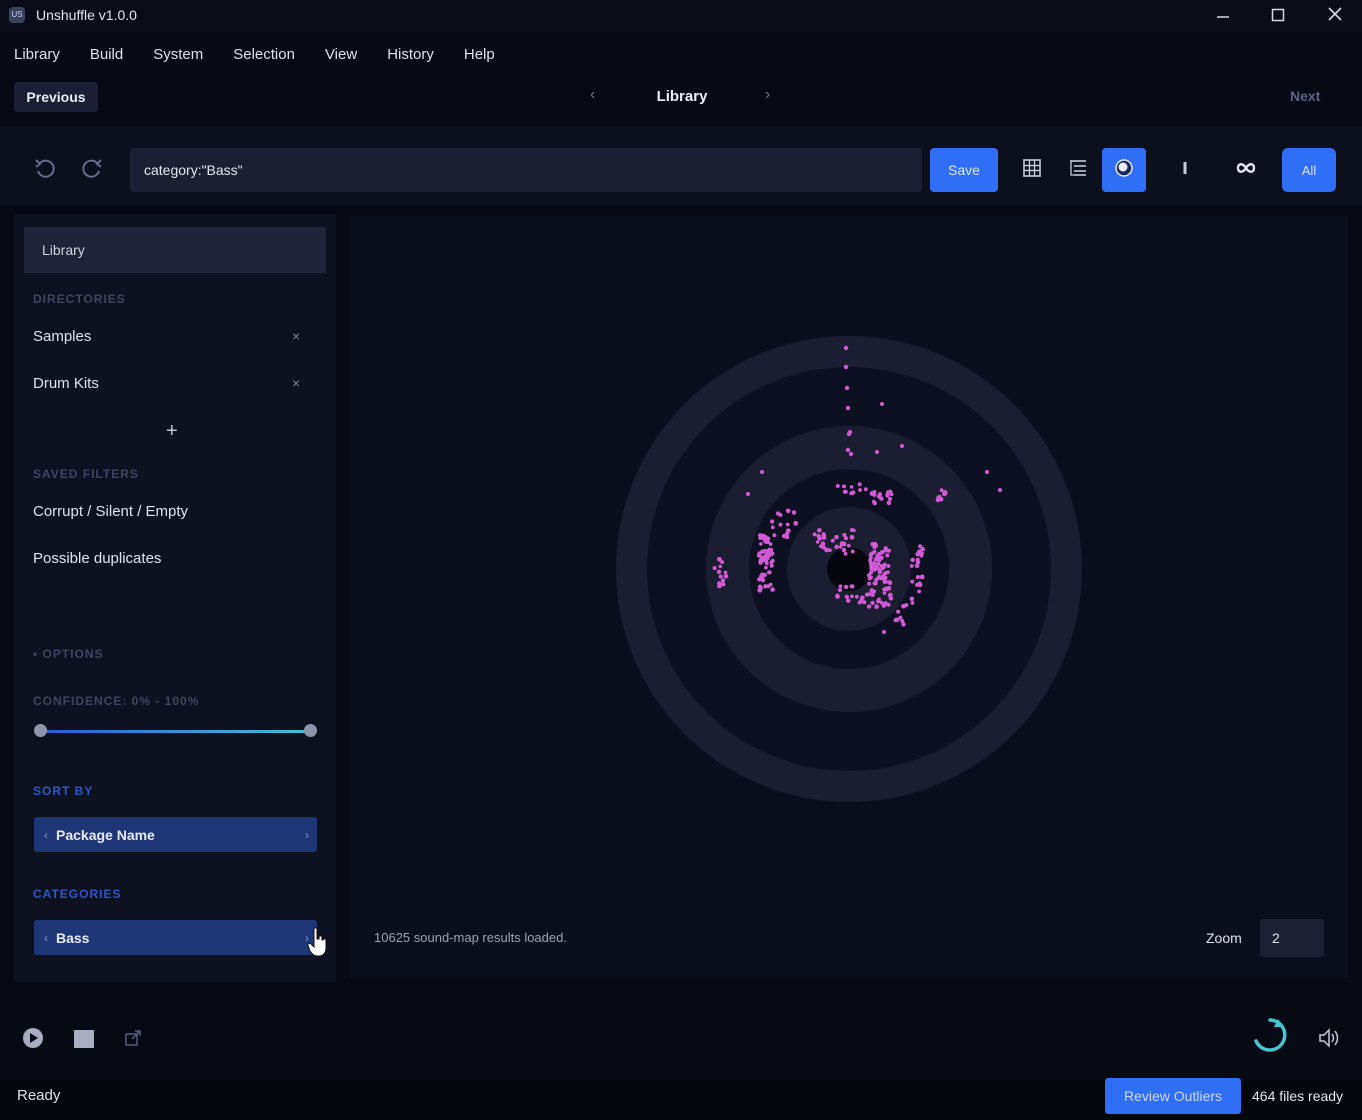 The height and width of the screenshot is (1120, 1362). I want to click on play-icon, so click(33, 1040).